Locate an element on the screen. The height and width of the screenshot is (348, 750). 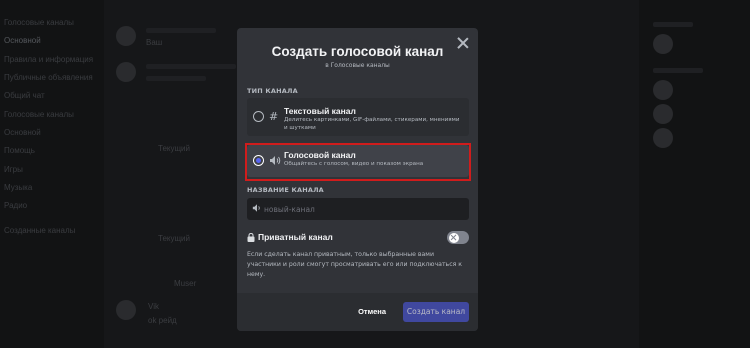
private-channel-row: Приватный канал is located at coordinates (358, 238).